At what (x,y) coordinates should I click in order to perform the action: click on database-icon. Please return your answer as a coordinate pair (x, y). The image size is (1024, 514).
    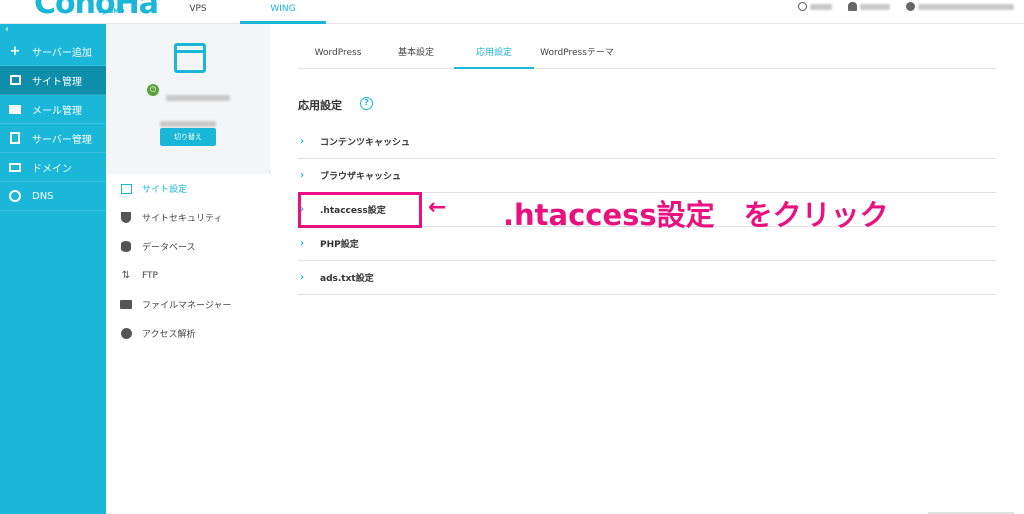
    Looking at the image, I should click on (126, 247).